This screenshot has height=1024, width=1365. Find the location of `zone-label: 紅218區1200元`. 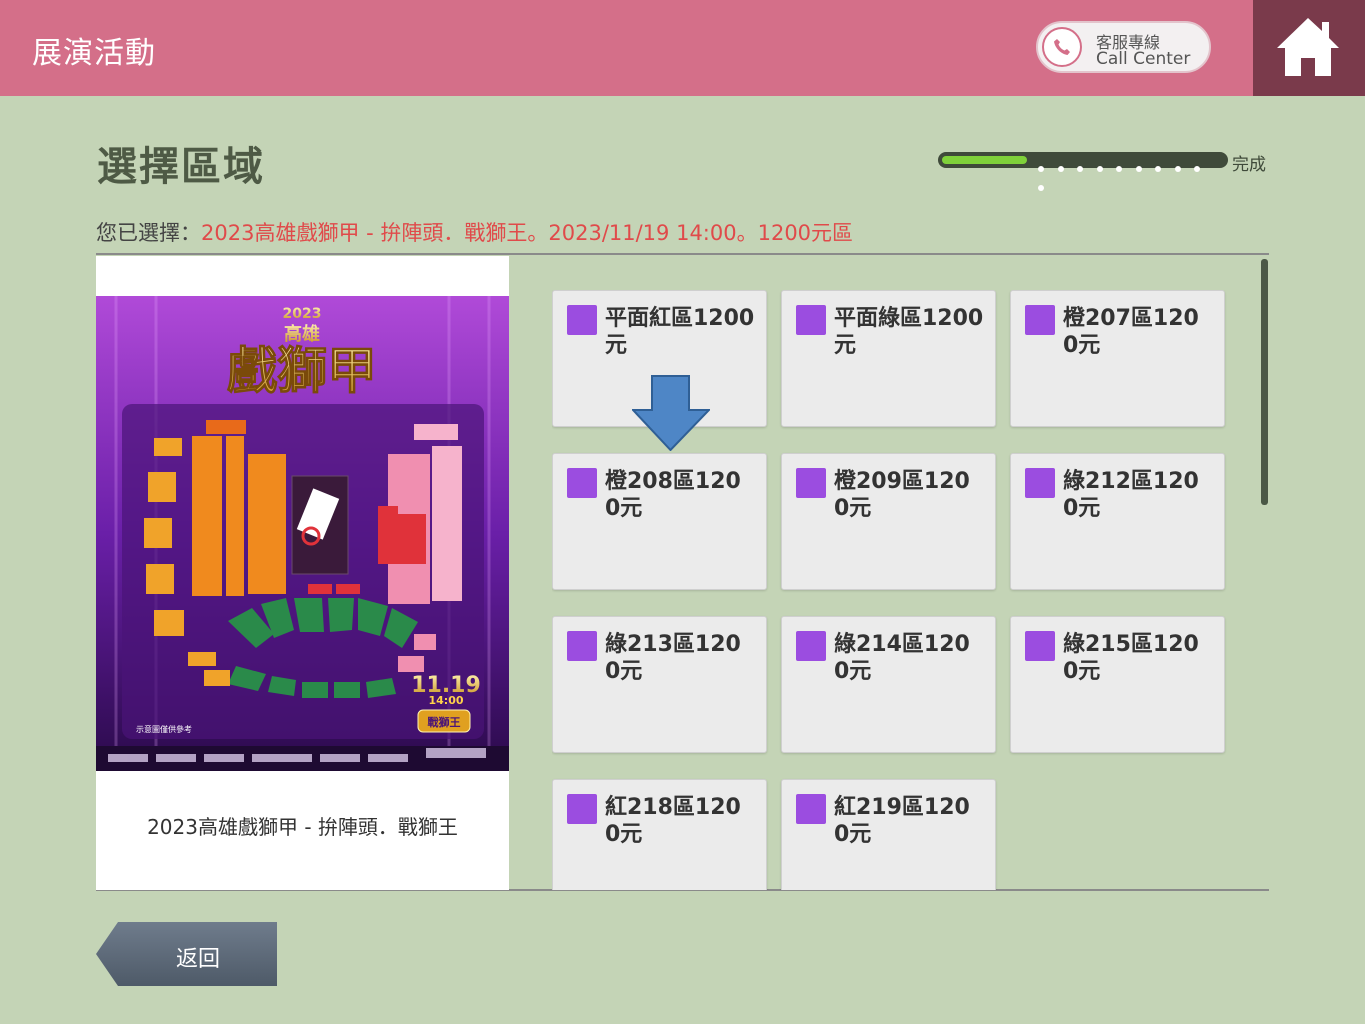

zone-label: 紅218區1200元 is located at coordinates (673, 821).